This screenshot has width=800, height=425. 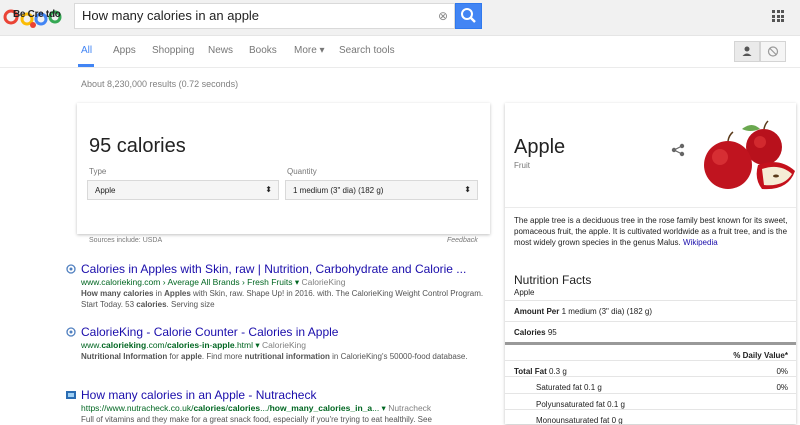 I want to click on search-query: How many calories in an apple, so click(x=170, y=15).